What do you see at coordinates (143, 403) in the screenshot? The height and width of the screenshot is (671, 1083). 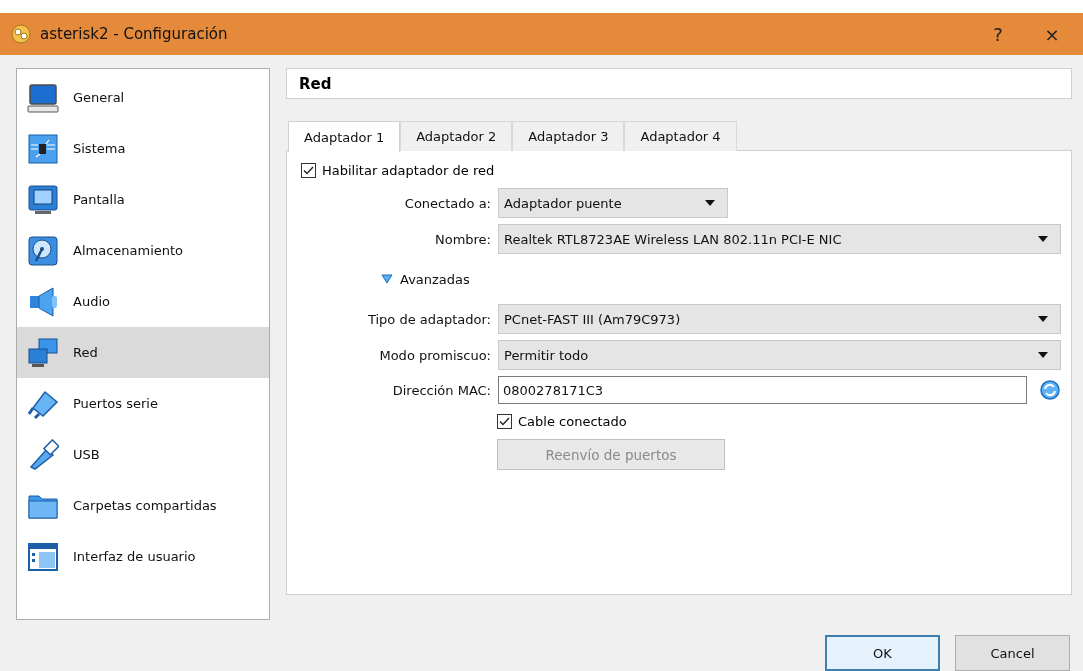 I see `sidebar-item: Puertos serie` at bounding box center [143, 403].